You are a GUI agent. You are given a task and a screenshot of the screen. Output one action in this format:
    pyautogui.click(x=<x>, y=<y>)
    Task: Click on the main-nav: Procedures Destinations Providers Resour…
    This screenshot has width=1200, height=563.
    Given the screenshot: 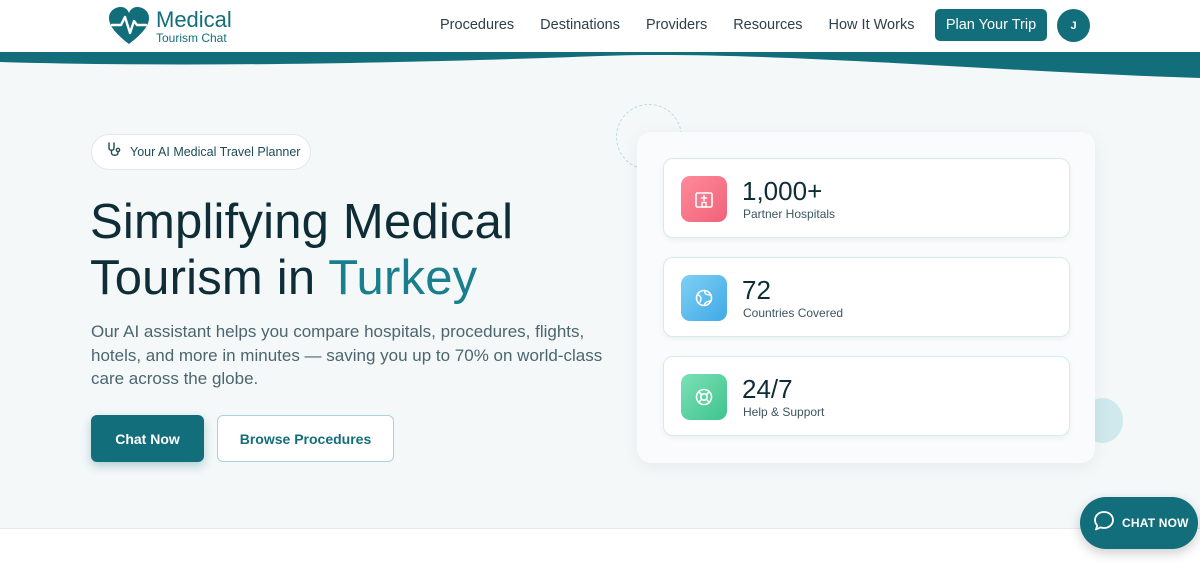 What is the action you would take?
    pyautogui.click(x=690, y=25)
    